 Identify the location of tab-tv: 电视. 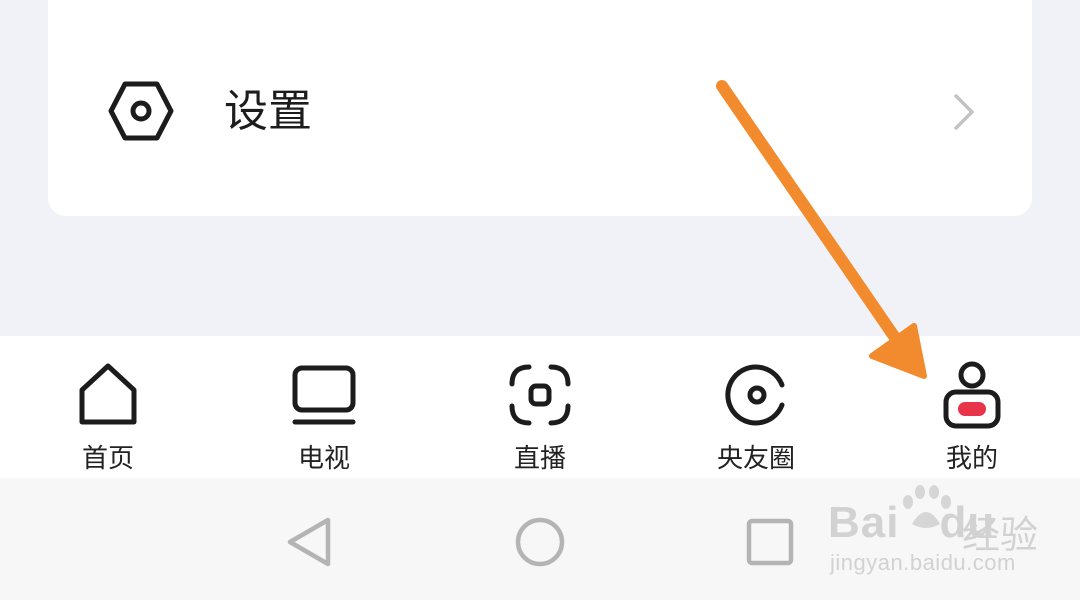
(324, 407).